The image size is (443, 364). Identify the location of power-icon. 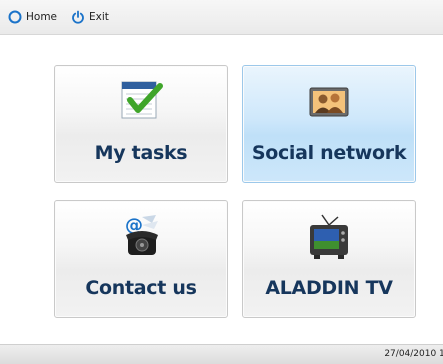
(78, 17).